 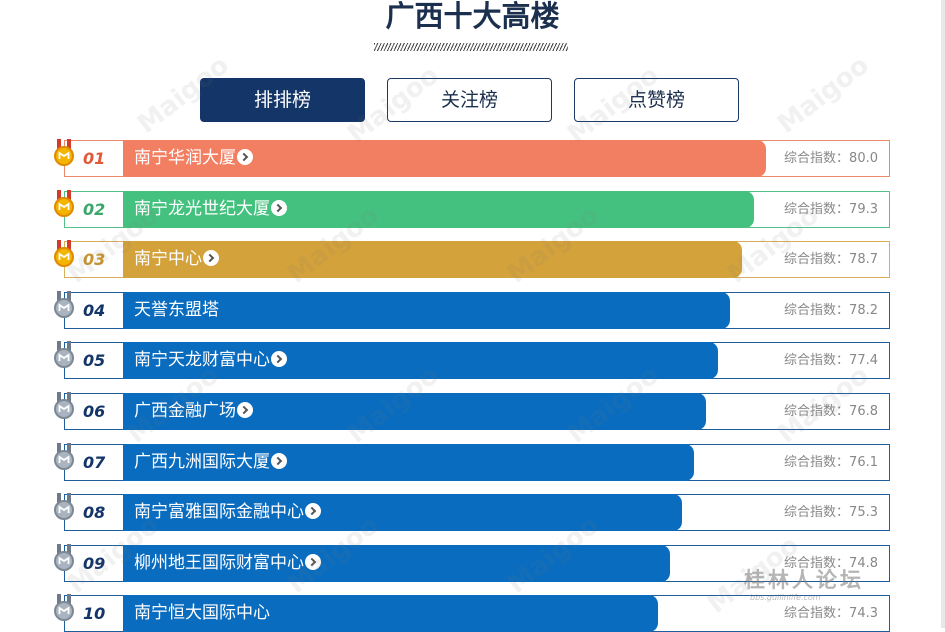 I want to click on ranking-row: 06 广西金融广场 综合指数：76.8, so click(x=477, y=411).